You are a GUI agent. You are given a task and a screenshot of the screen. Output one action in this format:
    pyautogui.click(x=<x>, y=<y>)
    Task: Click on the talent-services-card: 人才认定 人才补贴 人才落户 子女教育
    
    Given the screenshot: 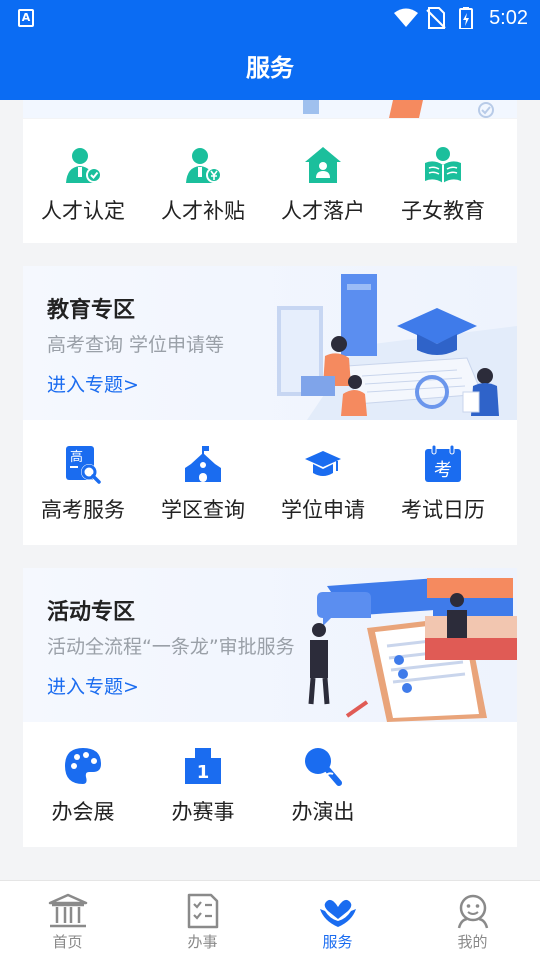 What is the action you would take?
    pyautogui.click(x=270, y=181)
    